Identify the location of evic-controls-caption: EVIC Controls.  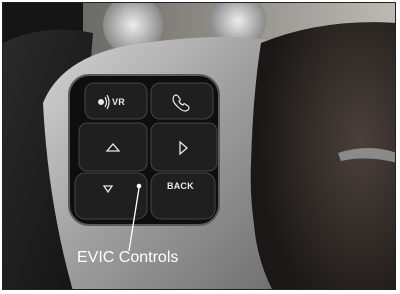
(128, 257).